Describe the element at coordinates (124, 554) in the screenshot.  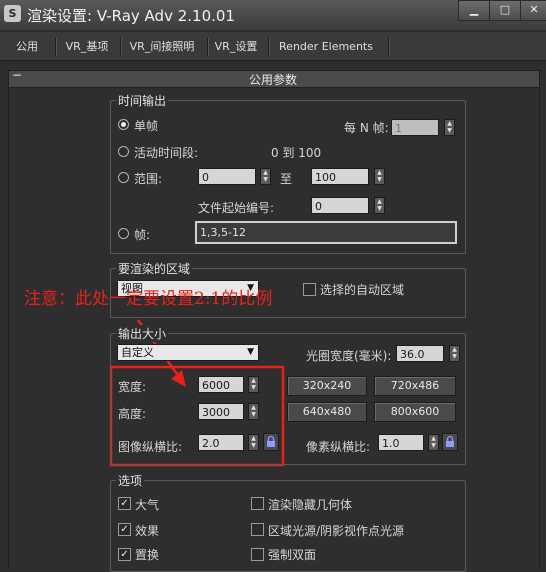
I see `displacement-checkbox: ✓` at that location.